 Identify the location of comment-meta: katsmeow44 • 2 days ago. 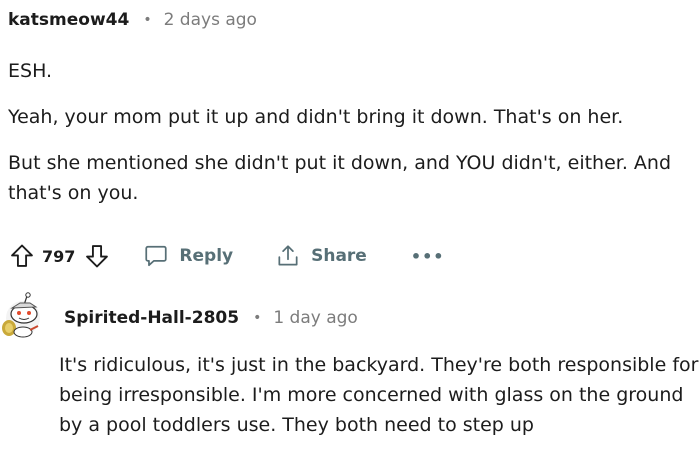
(132, 20).